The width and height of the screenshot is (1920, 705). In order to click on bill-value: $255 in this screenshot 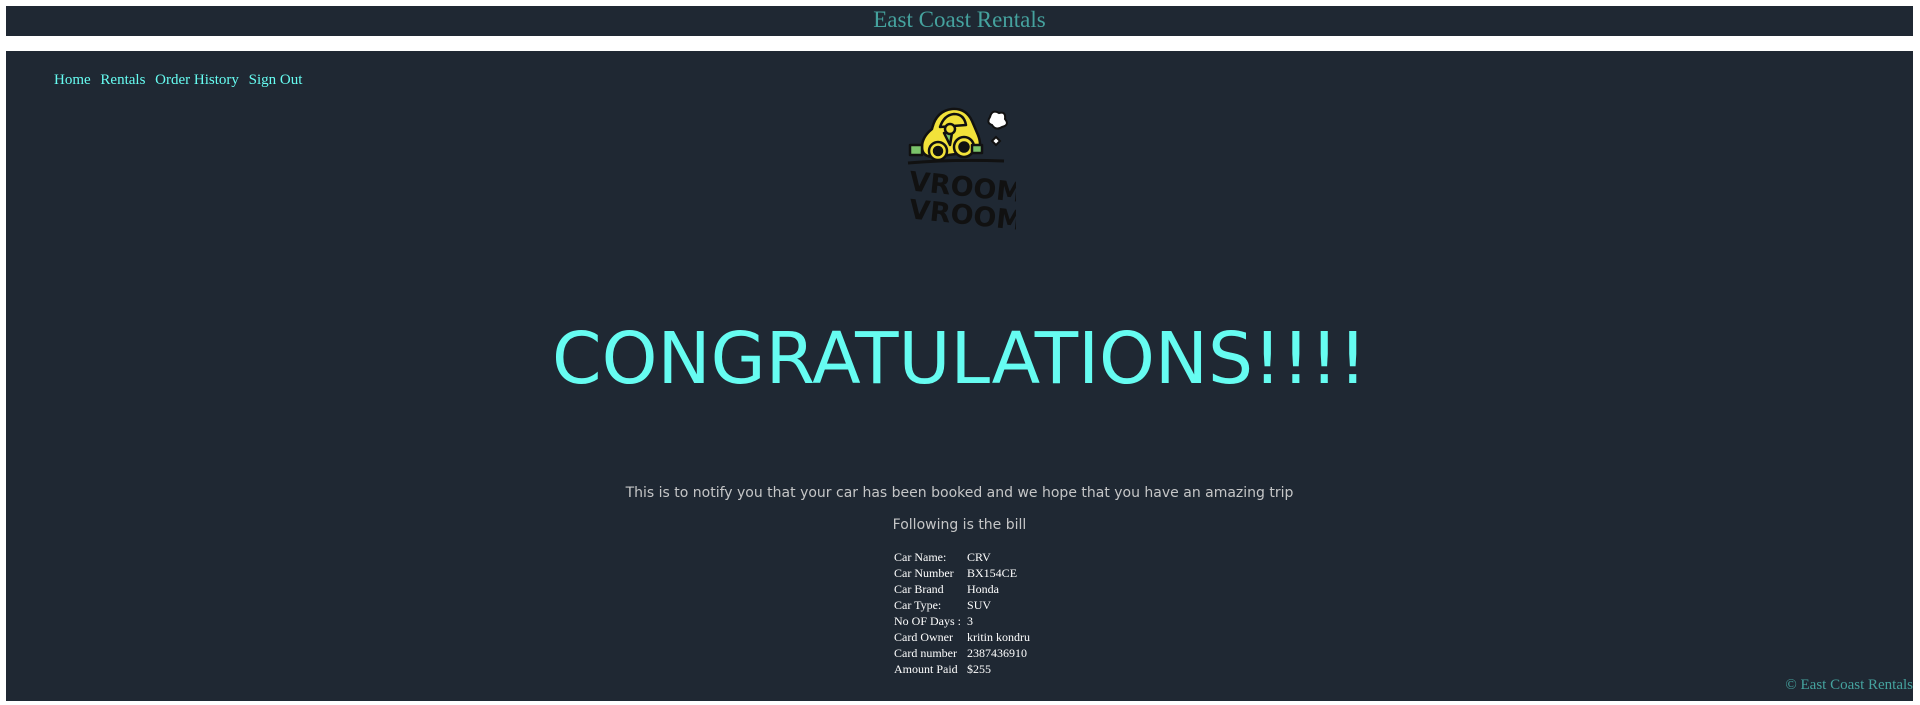, I will do `click(979, 669)`.